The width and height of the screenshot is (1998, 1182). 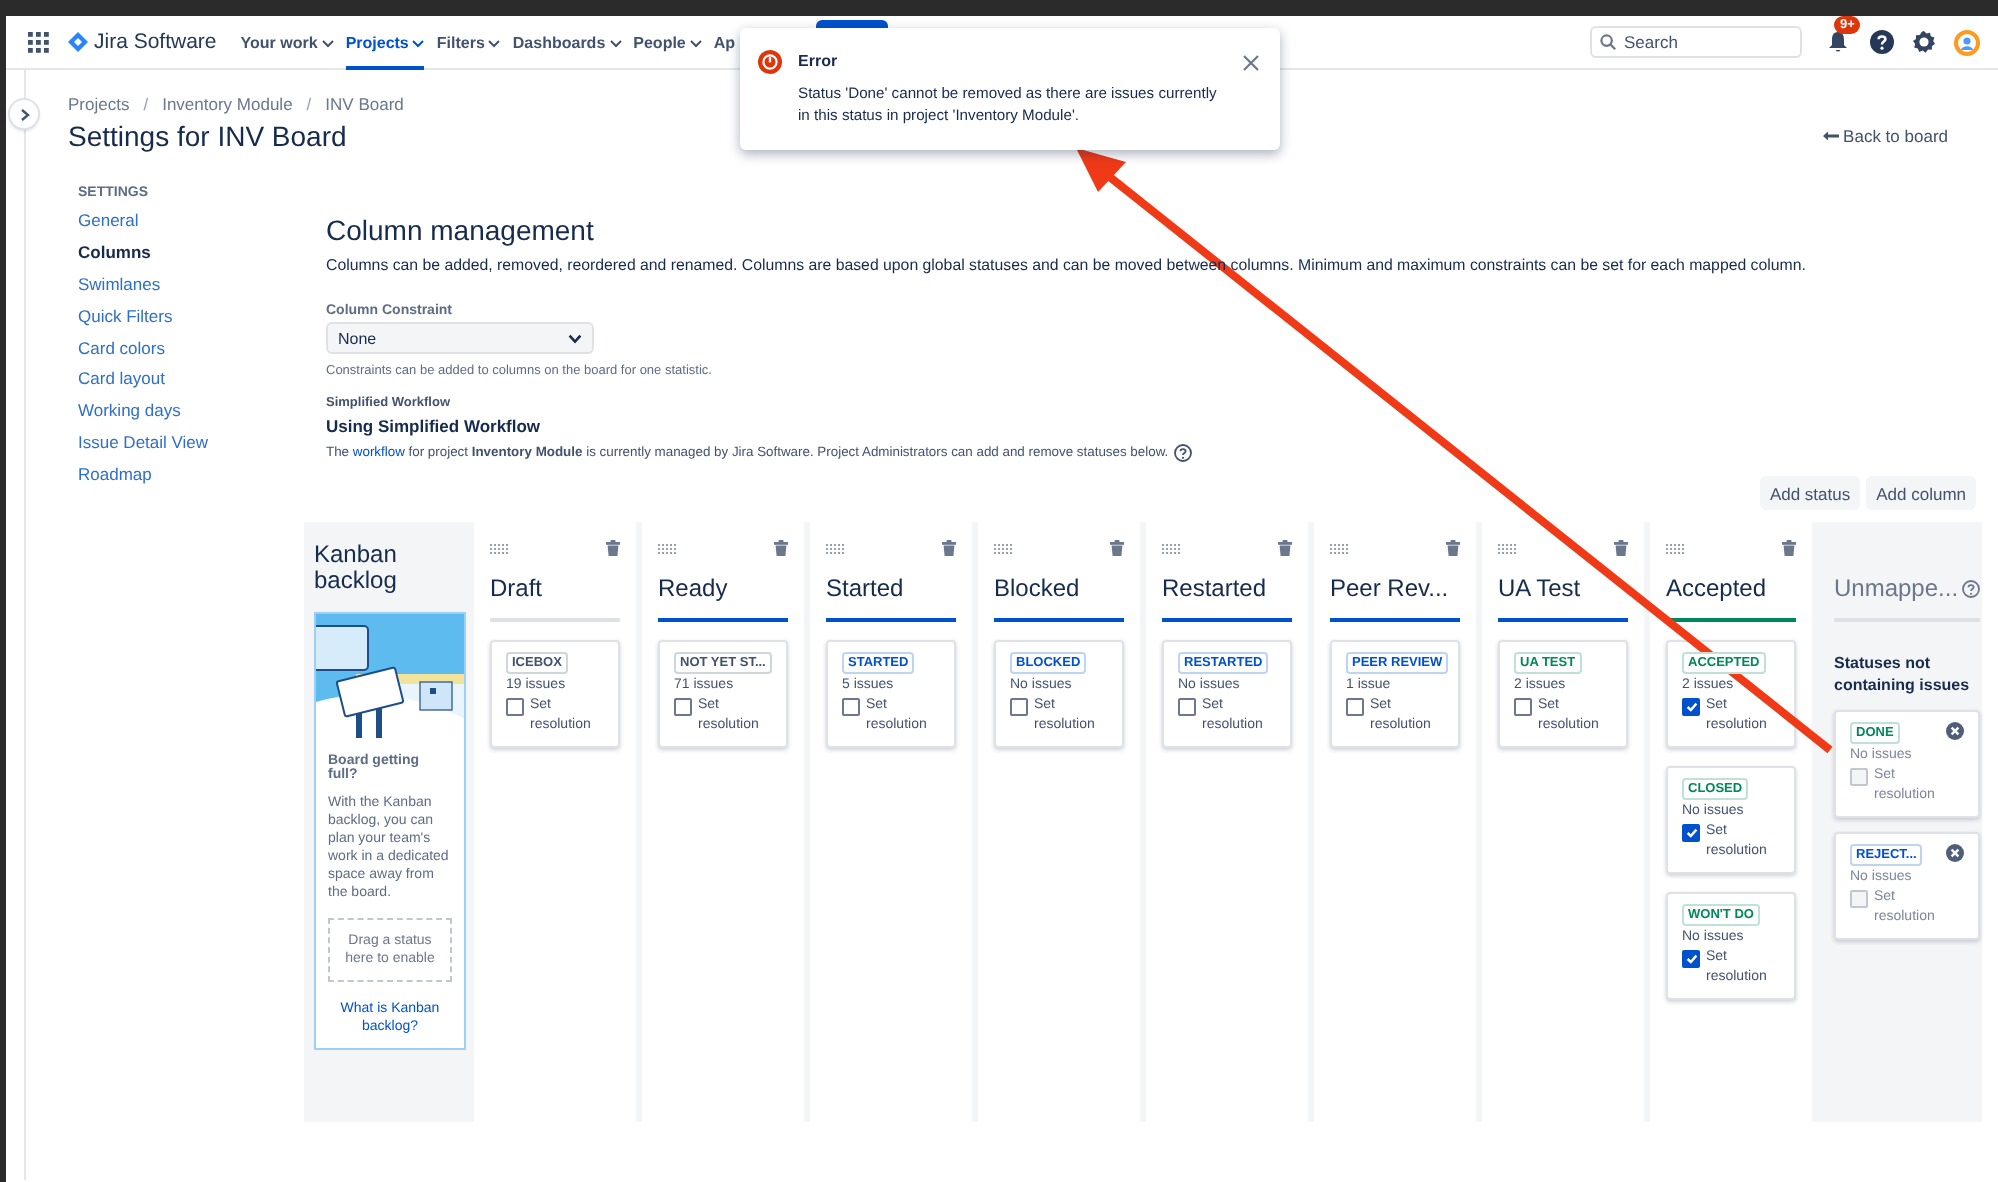 What do you see at coordinates (460, 338) in the screenshot?
I see `constraint-dropdown: None` at bounding box center [460, 338].